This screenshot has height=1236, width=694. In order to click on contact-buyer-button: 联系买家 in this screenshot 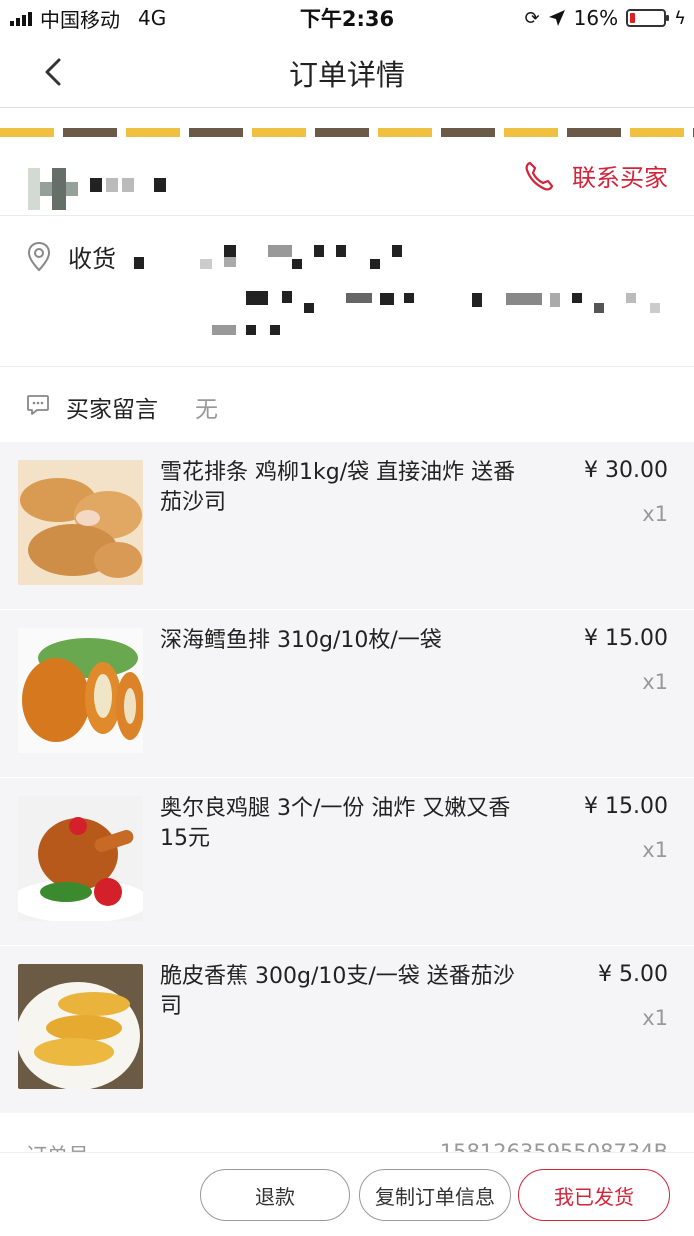, I will do `click(596, 175)`.